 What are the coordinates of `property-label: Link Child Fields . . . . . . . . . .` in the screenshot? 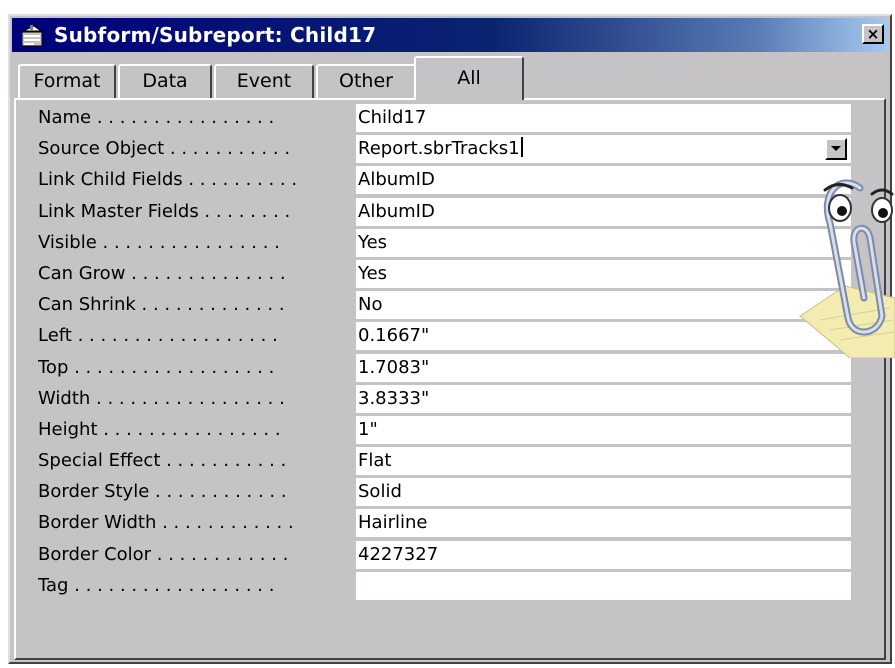 It's located at (168, 180).